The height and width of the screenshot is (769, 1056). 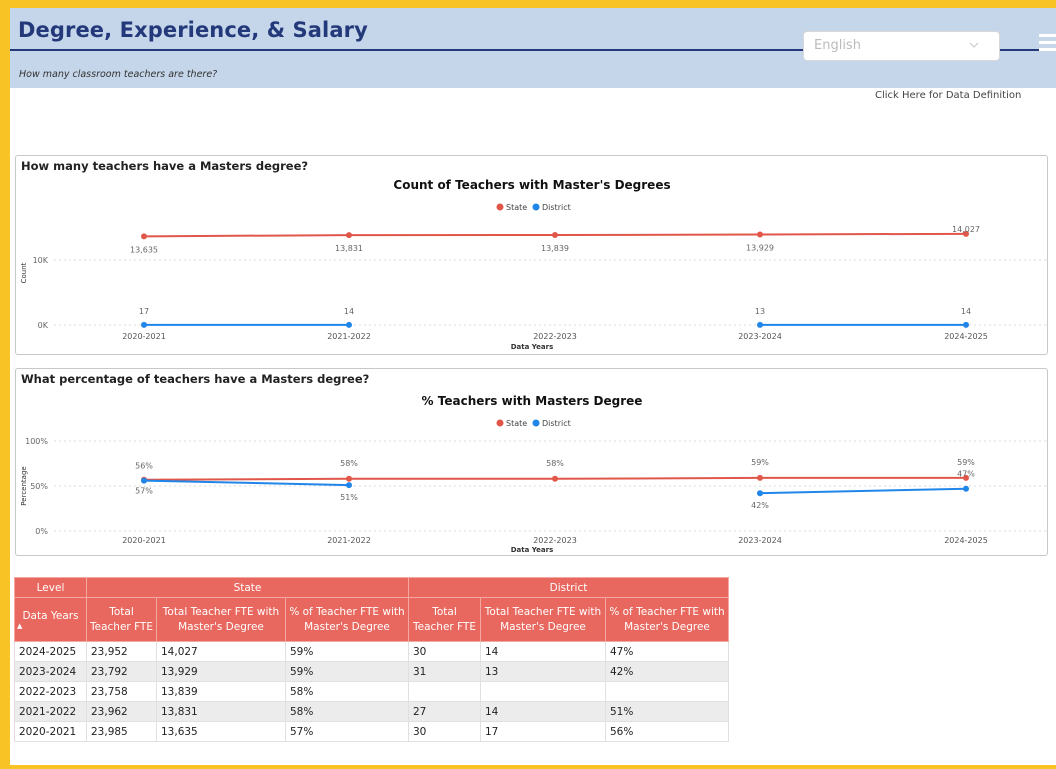 I want to click on district-group-header: District, so click(x=568, y=587).